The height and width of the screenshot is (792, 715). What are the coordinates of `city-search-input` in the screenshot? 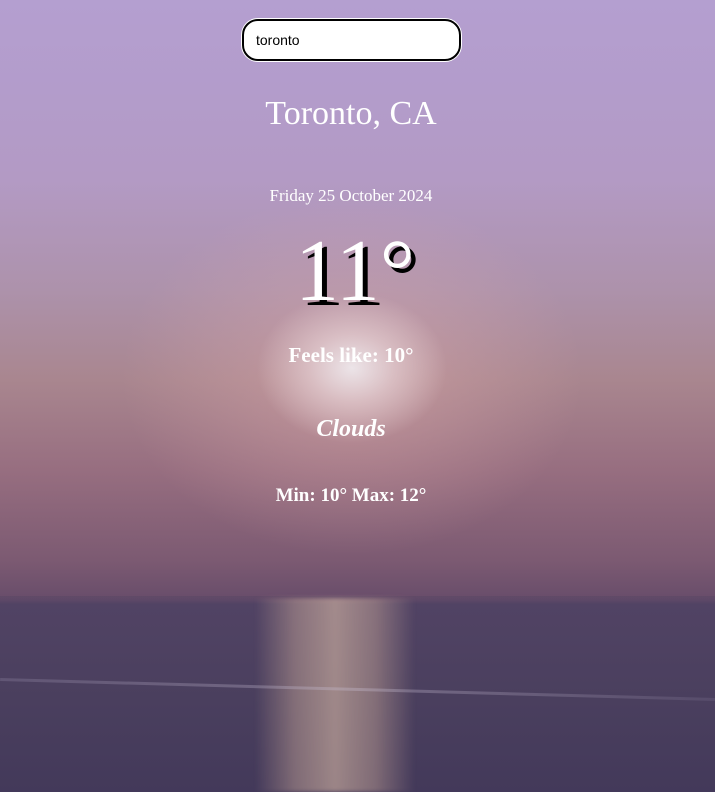 It's located at (351, 40).